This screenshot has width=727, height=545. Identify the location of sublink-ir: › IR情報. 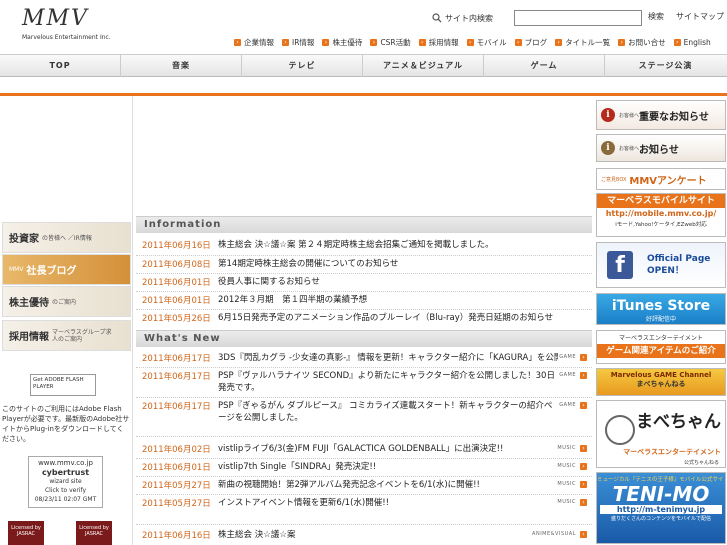
(298, 42).